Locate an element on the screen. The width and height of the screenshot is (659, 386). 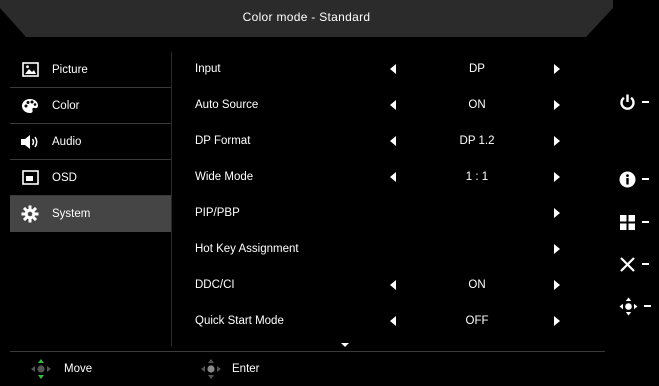
menu-item-audio: Audio is located at coordinates (90, 142).